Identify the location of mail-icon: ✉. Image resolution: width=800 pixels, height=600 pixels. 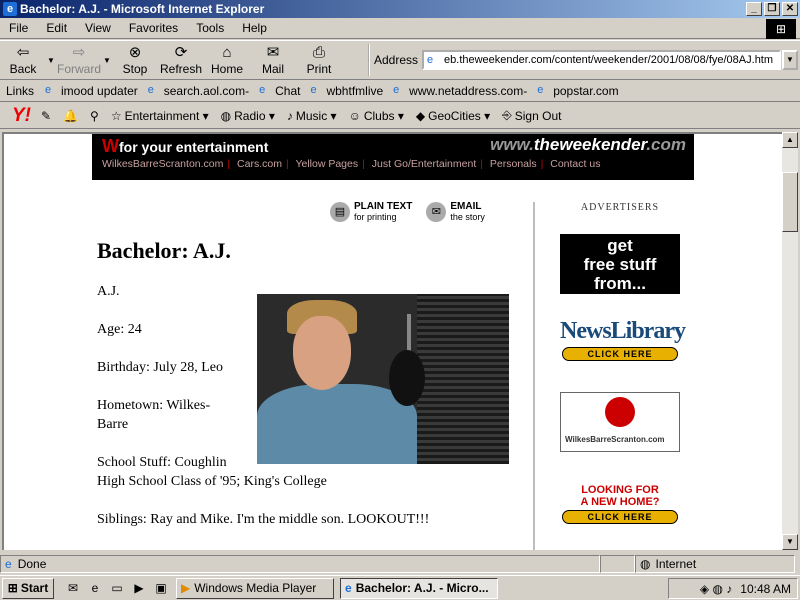
(273, 52).